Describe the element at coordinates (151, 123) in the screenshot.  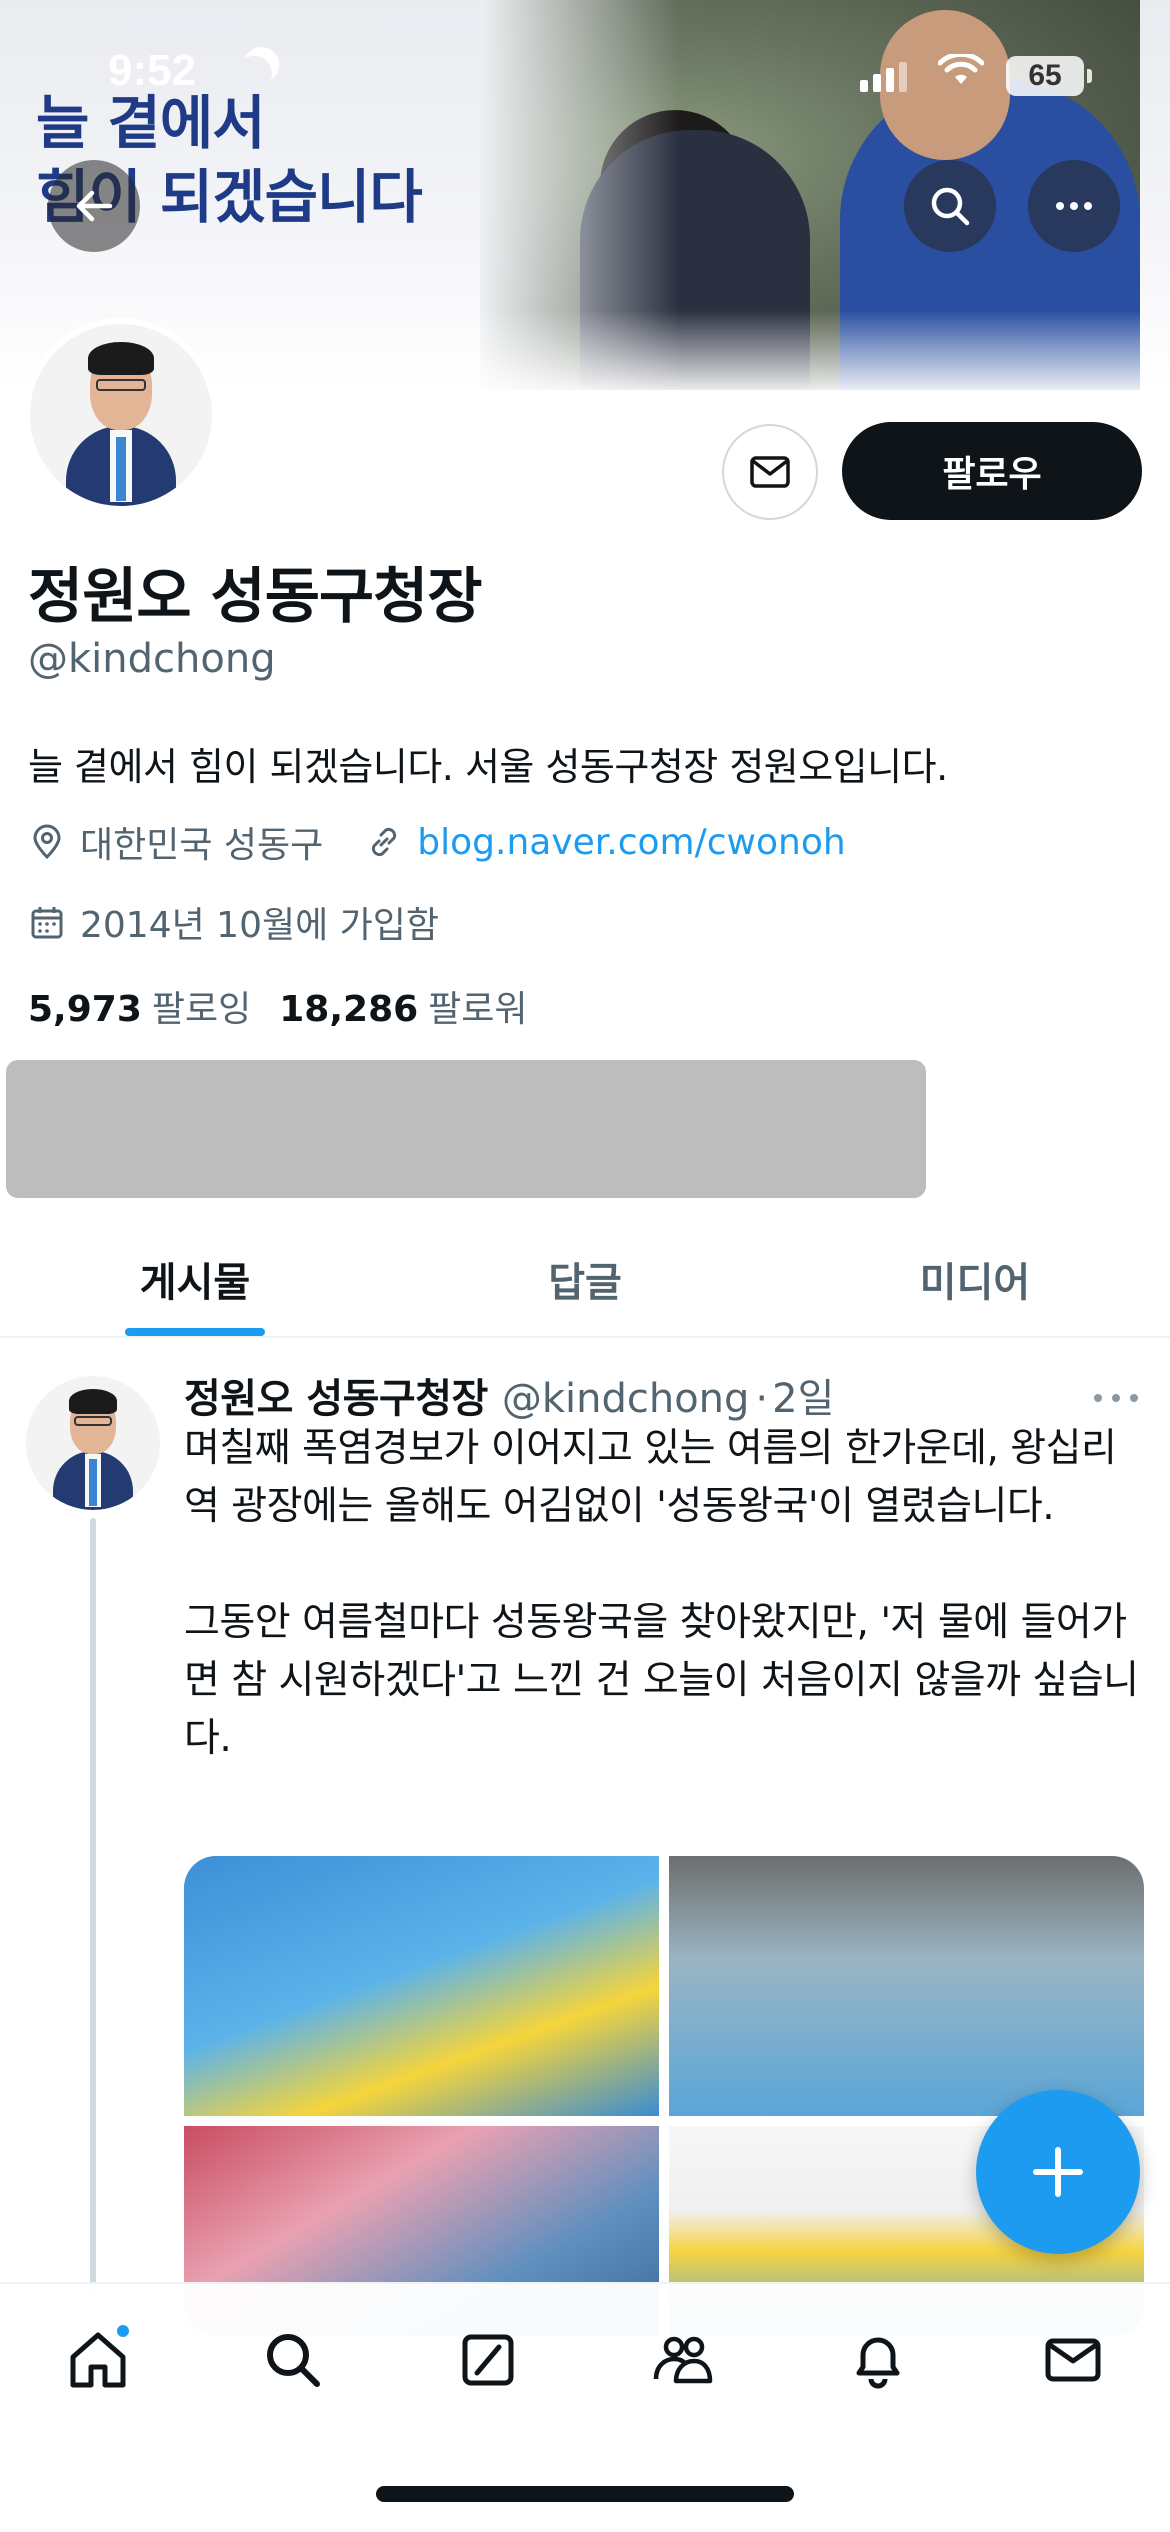
I see `banner-slogan-line1: 늘 곁에서` at that location.